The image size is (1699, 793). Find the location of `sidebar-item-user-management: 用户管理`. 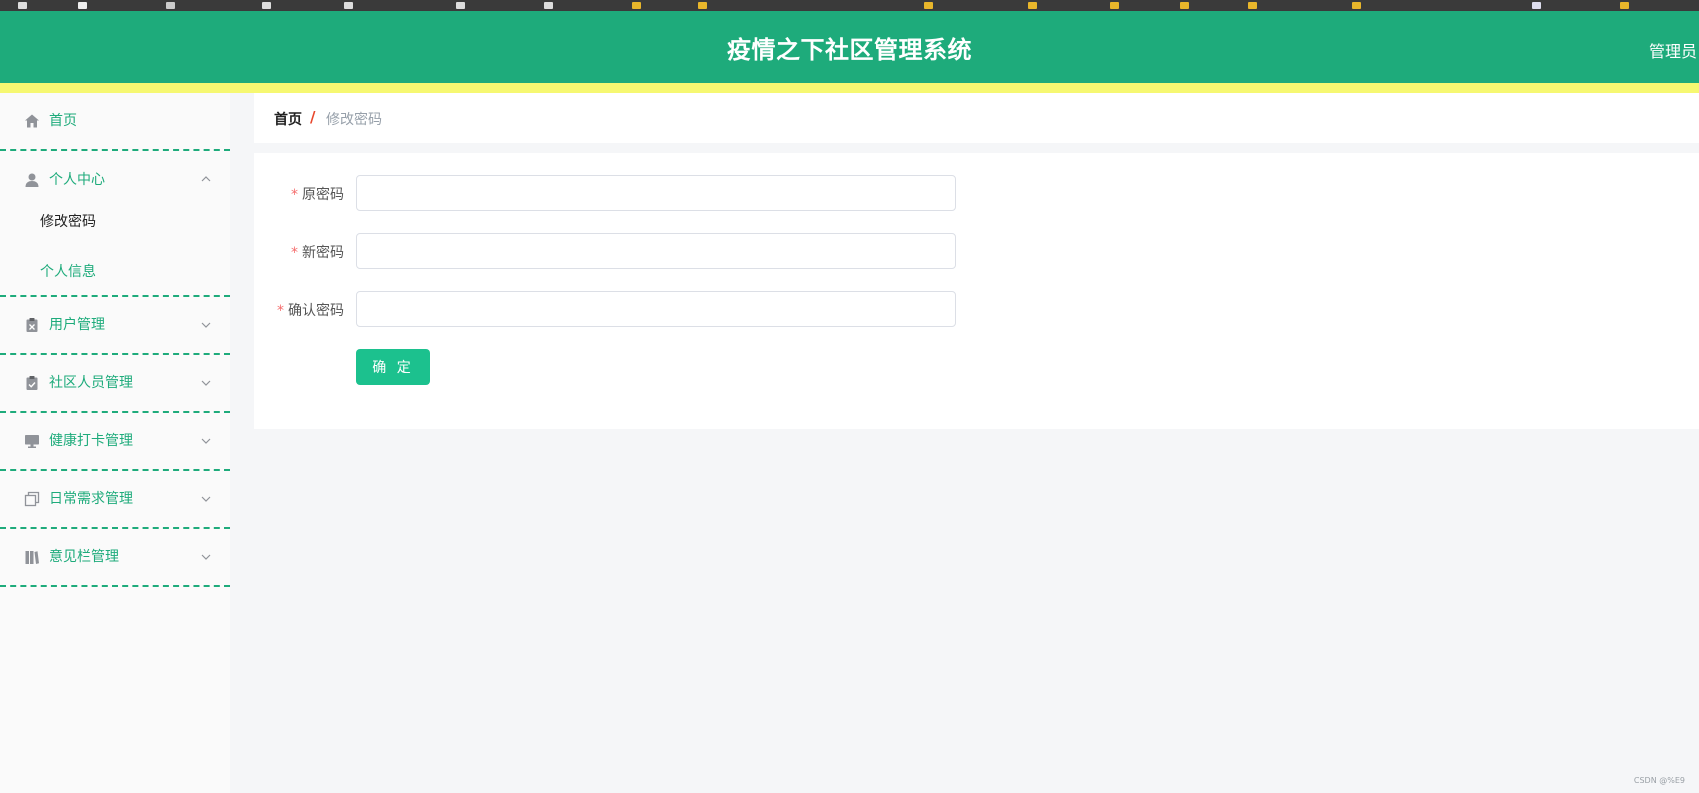

sidebar-item-user-management: 用户管理 is located at coordinates (115, 326).